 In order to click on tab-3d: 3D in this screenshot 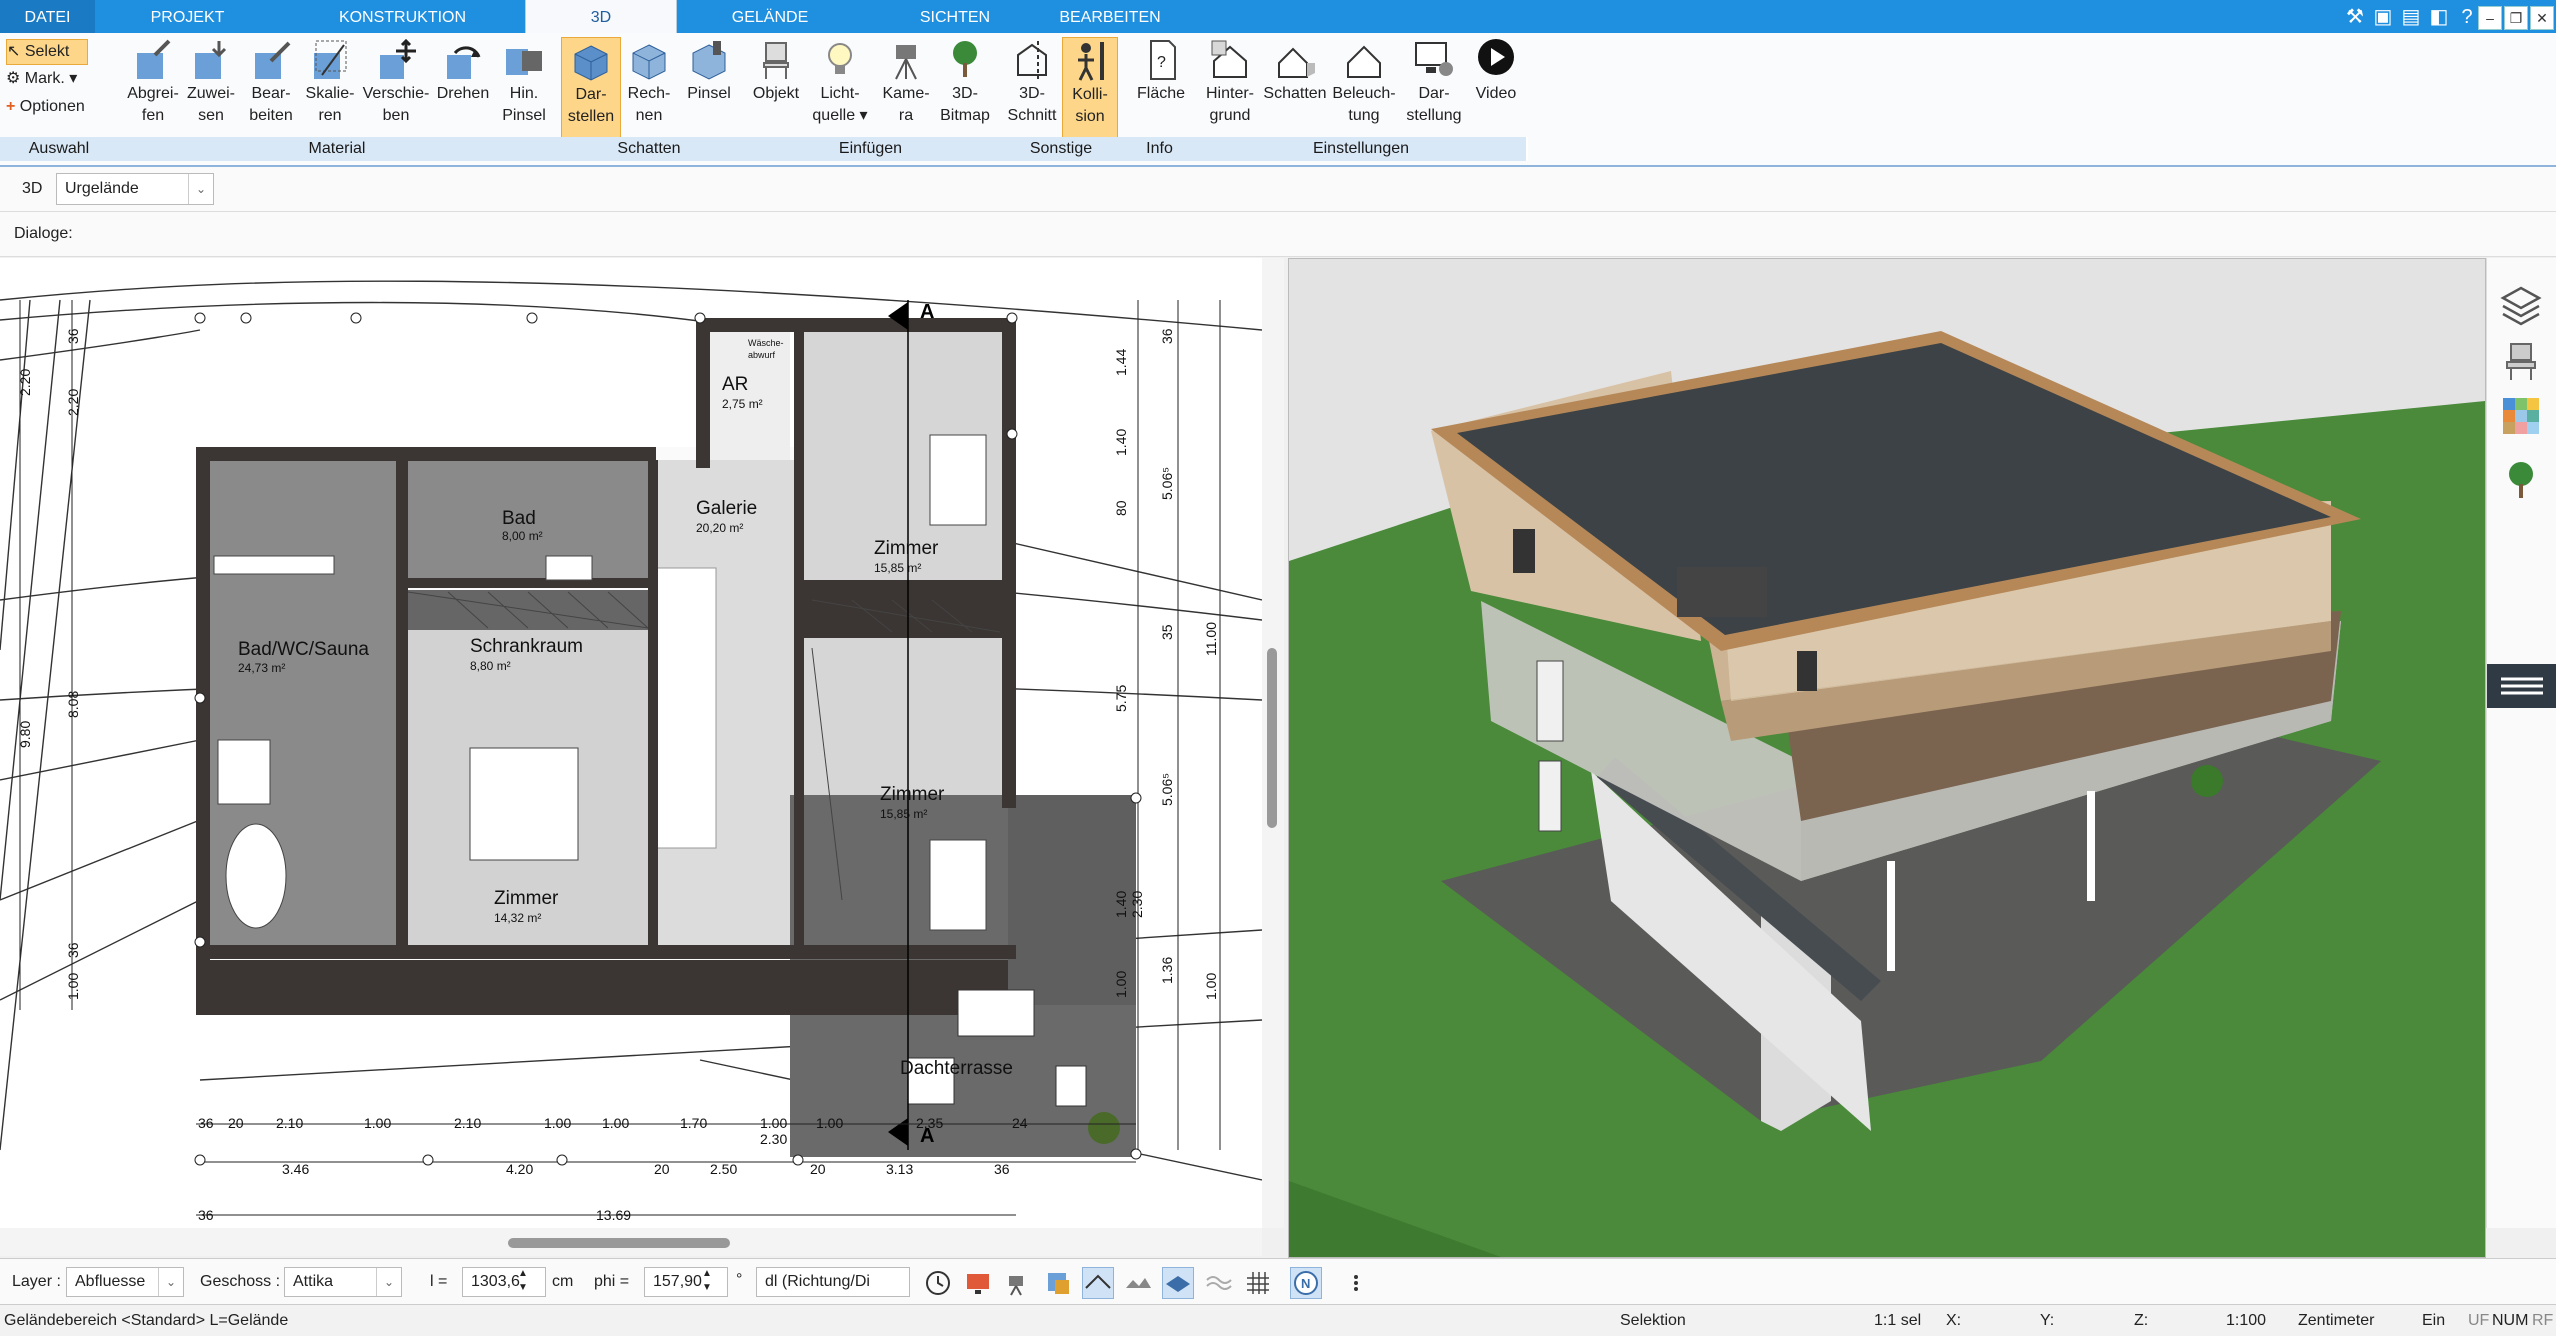, I will do `click(601, 16)`.